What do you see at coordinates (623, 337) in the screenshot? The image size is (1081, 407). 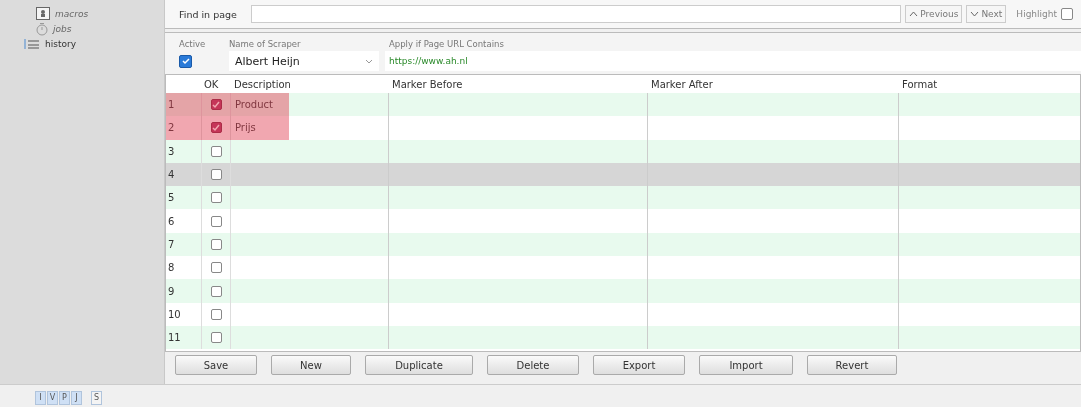 I see `table-row: 11` at bounding box center [623, 337].